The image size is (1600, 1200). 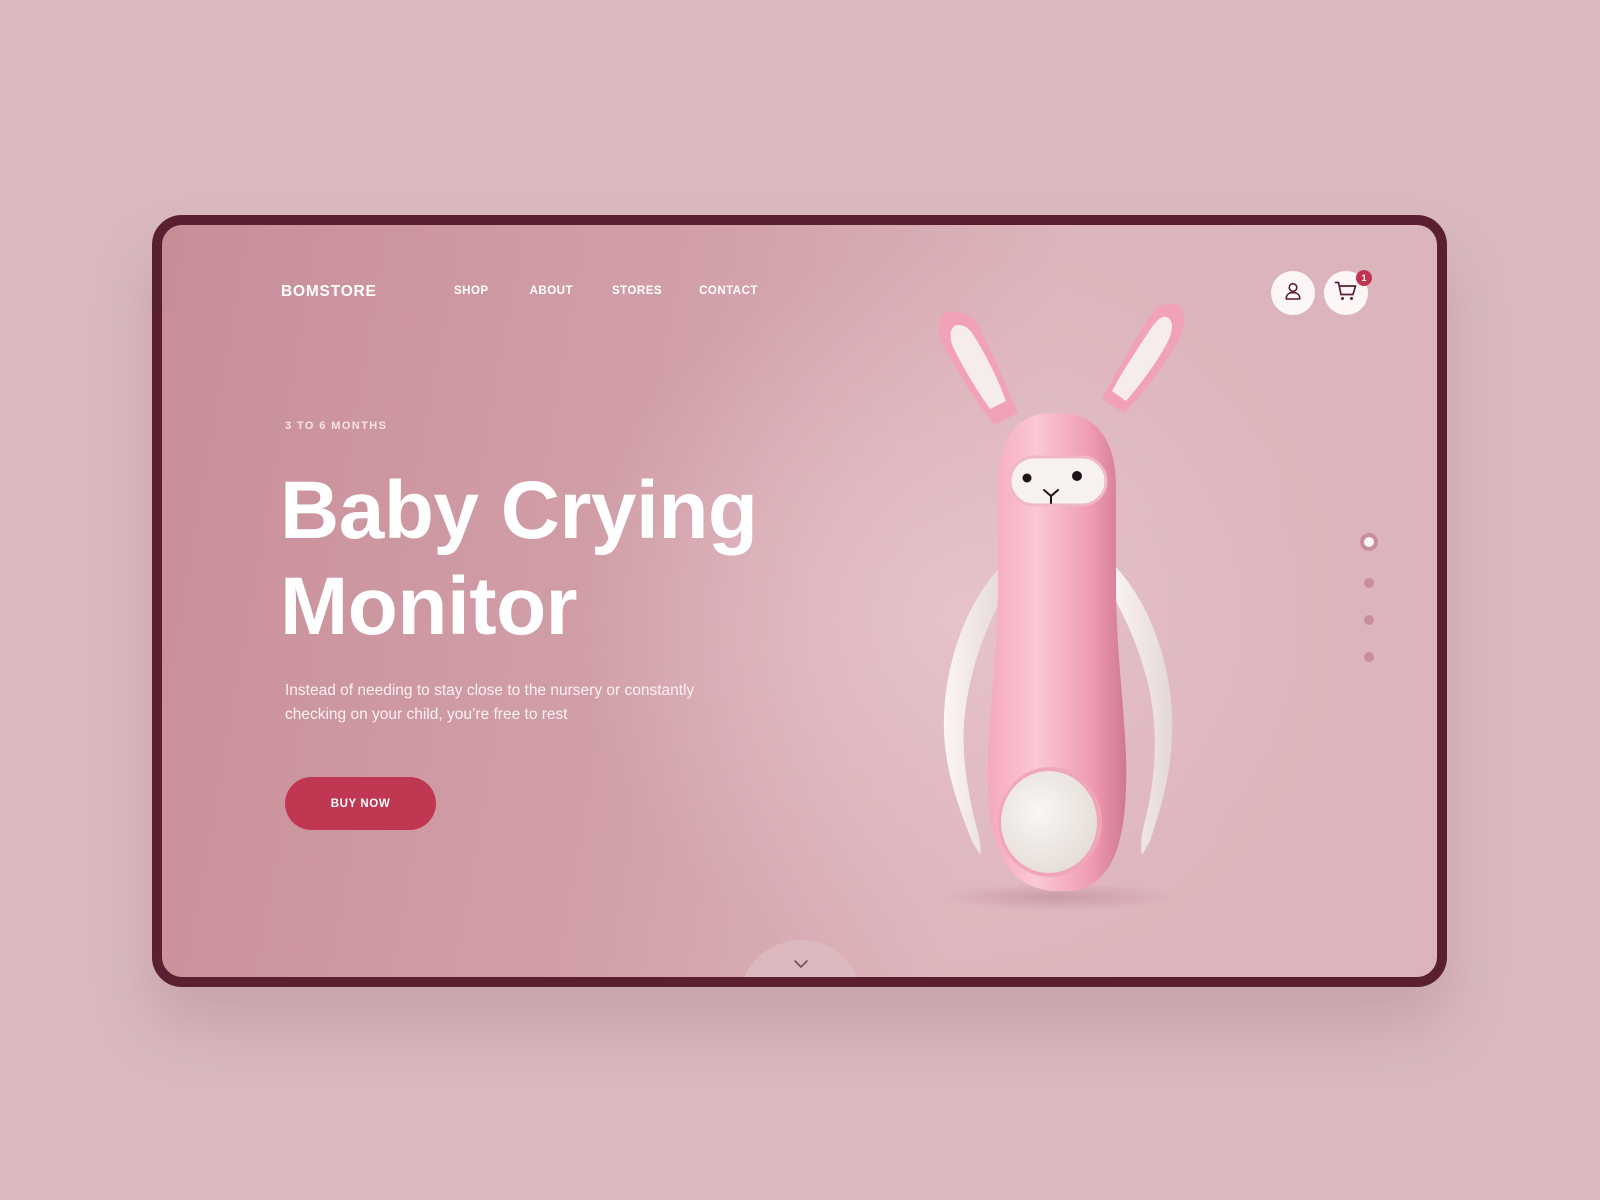 I want to click on main-nav: SHOP ABOUT STORES CONTACT, so click(x=626, y=291).